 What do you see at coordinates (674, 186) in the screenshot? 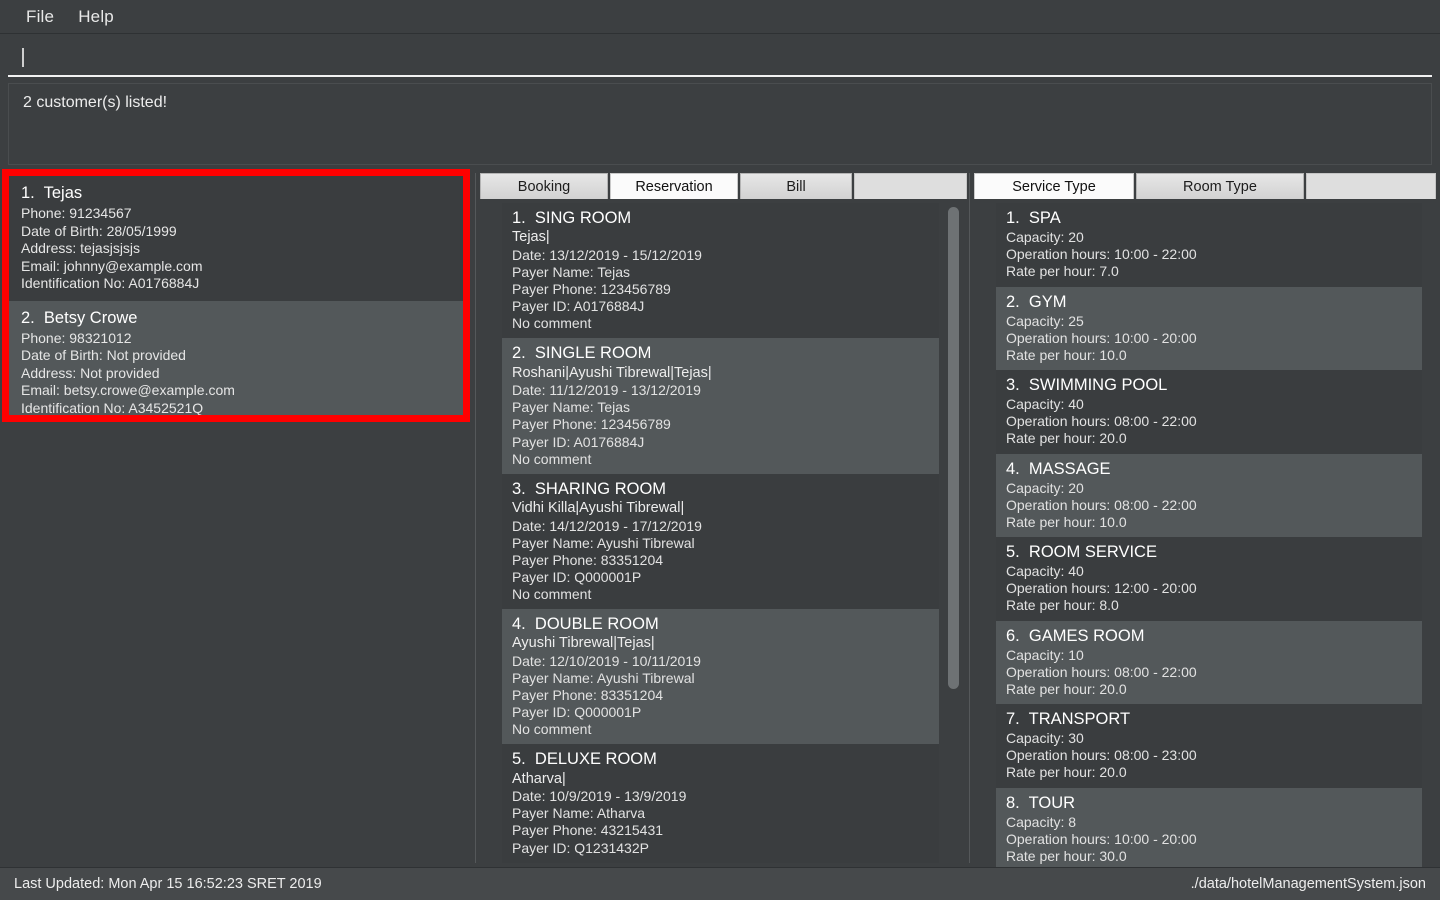
I see `tab-reservation: Reservation` at bounding box center [674, 186].